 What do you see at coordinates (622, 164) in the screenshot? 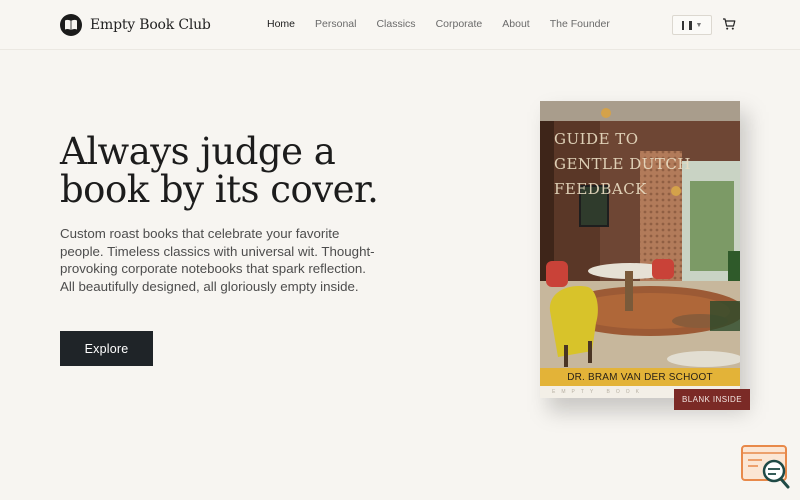
I see `book-title: GUIDE TO GENTLE DUTCH FEEDBACK` at bounding box center [622, 164].